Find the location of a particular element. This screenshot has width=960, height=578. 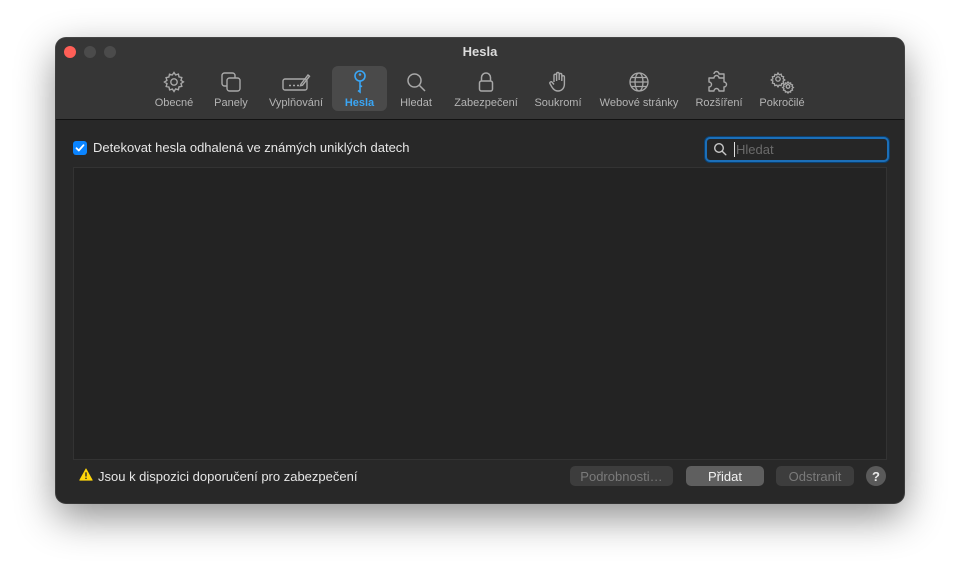

pen-icon is located at coordinates (296, 82).